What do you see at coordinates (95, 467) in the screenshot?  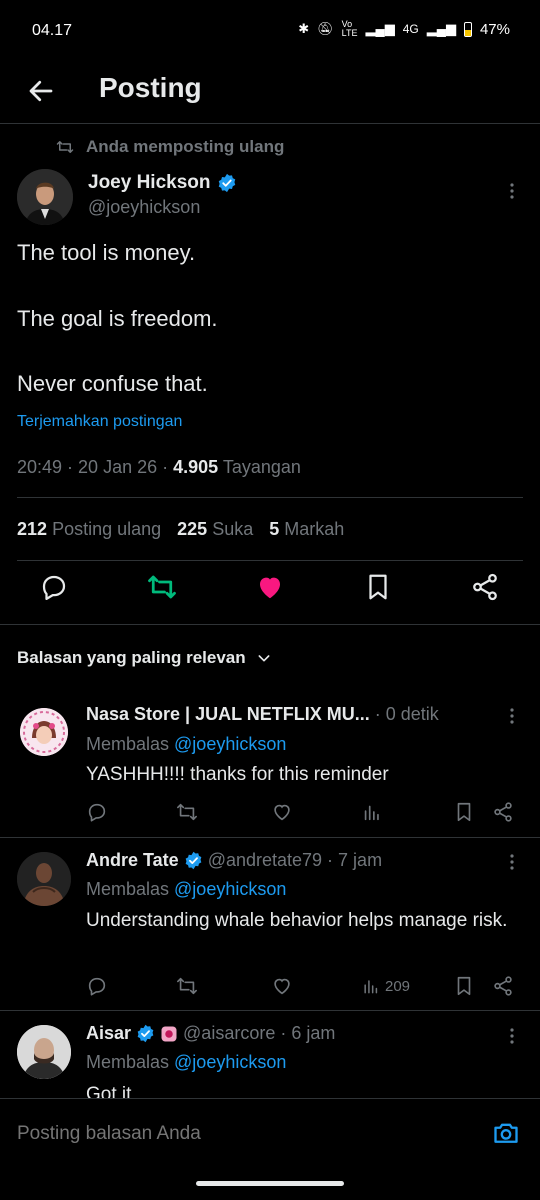 I see `post-timestamp: 20:49 · 20 Jan 26 ·` at bounding box center [95, 467].